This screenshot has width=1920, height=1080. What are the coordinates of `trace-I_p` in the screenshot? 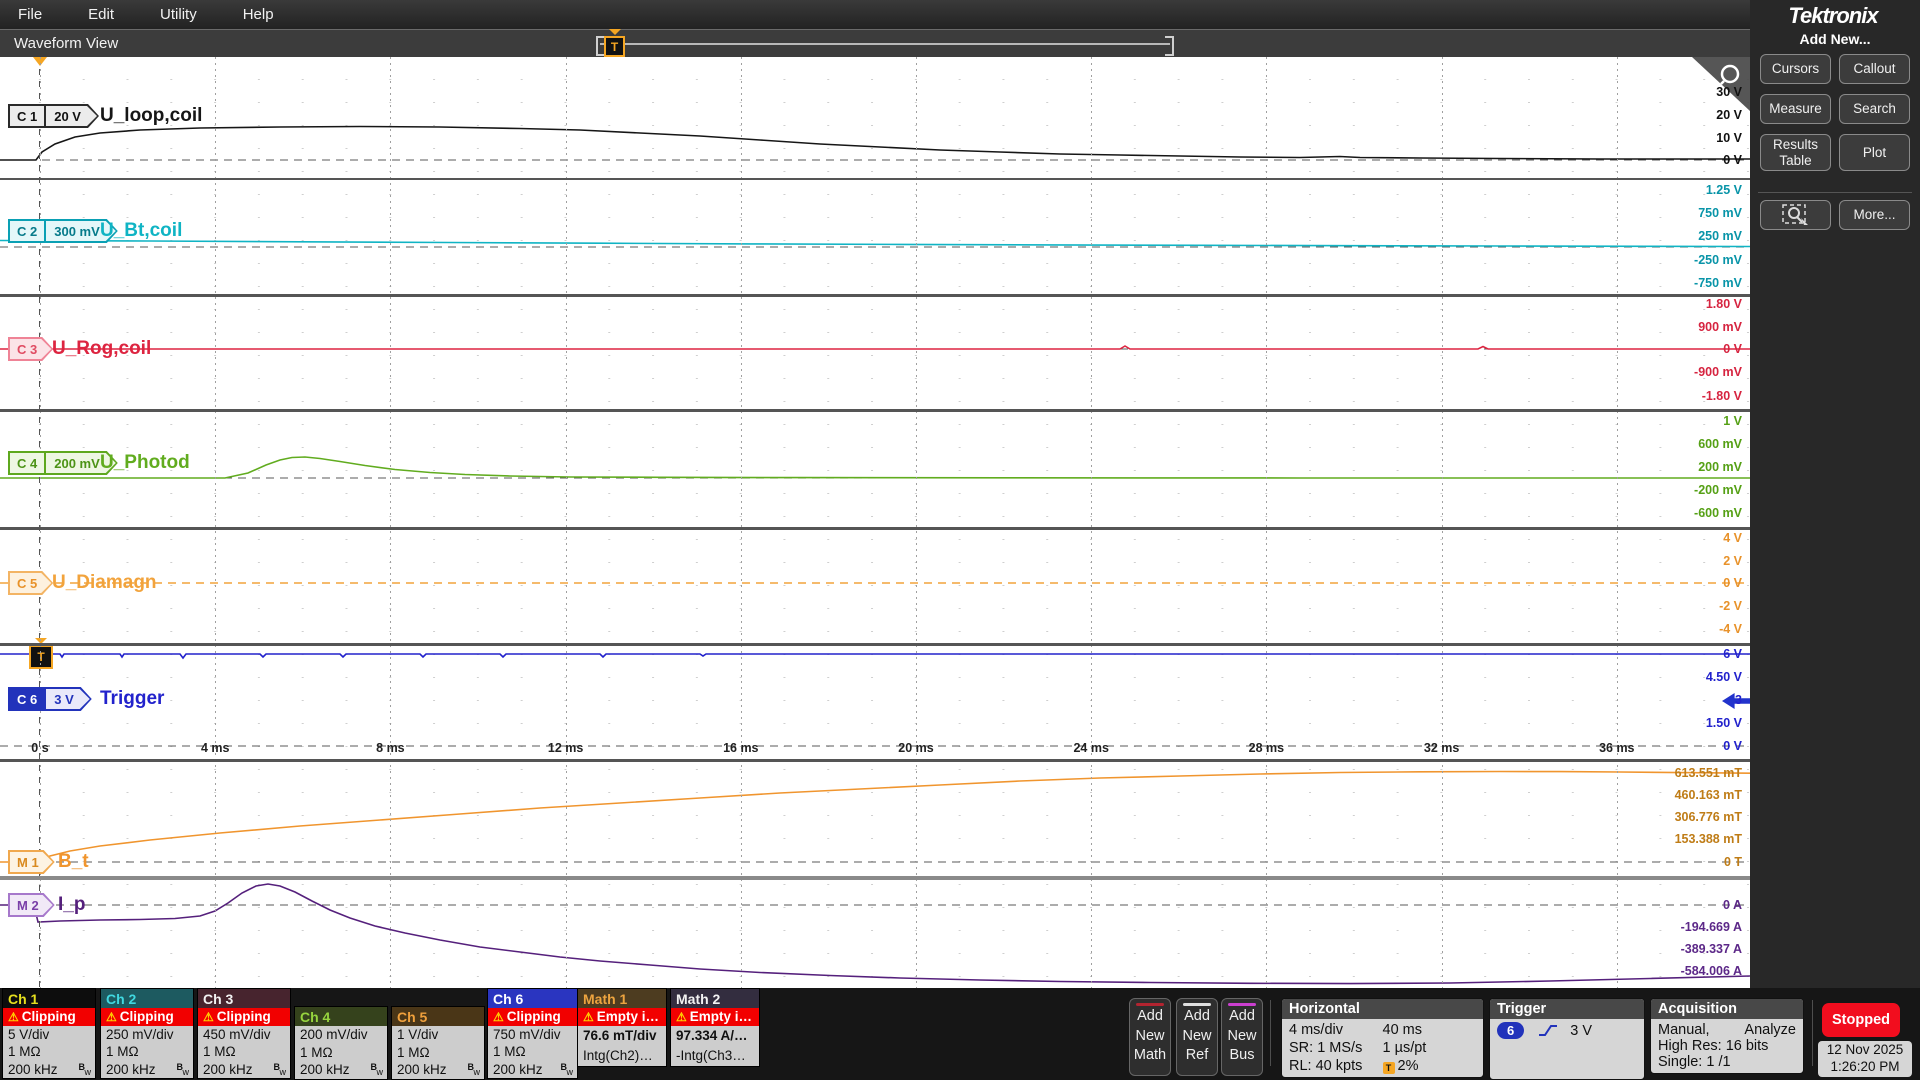 It's located at (875, 934).